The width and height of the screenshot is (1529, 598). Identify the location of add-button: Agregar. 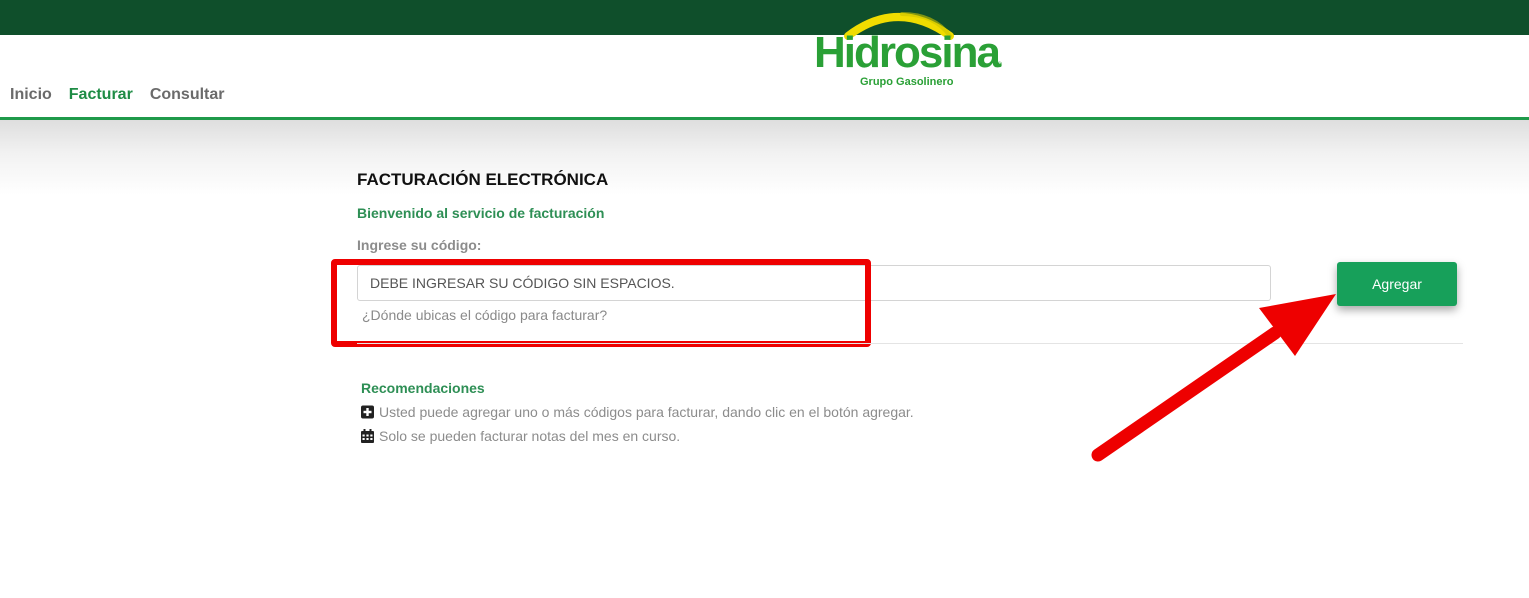
(1397, 284).